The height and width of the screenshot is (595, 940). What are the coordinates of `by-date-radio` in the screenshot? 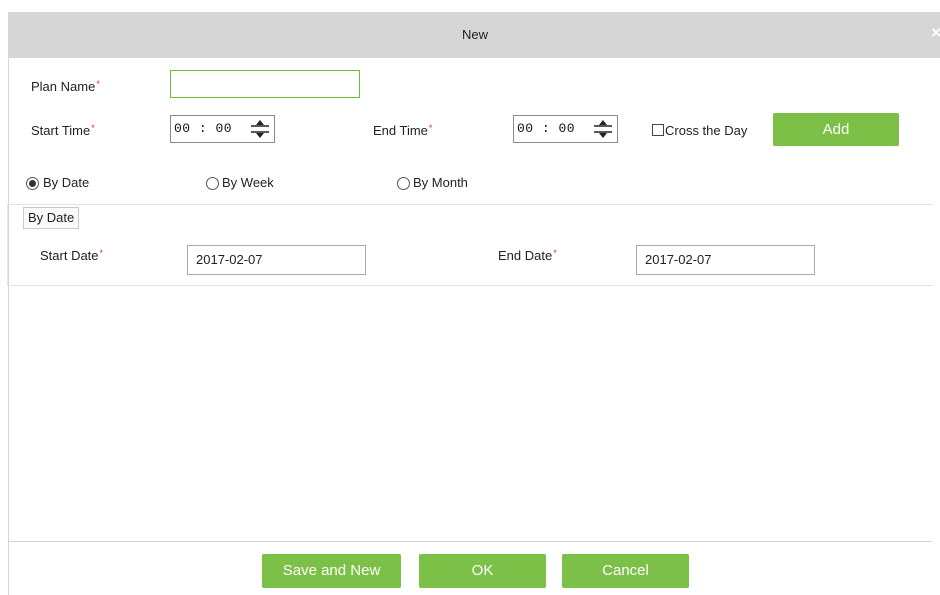 It's located at (32, 183).